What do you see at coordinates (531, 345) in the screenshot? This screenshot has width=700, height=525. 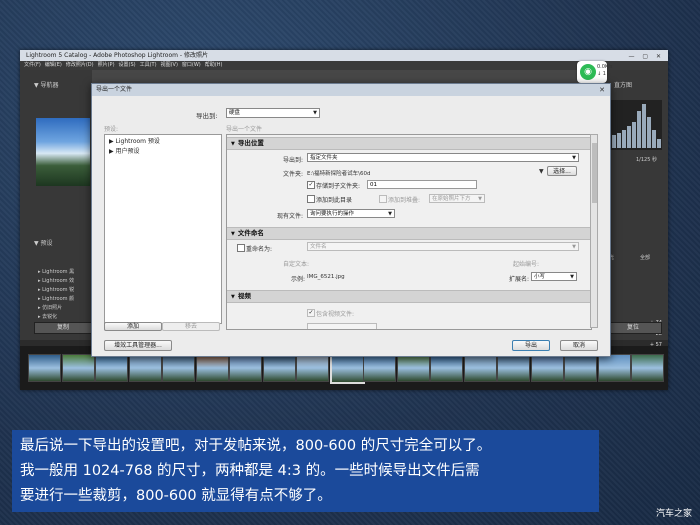 I see `export-button: 导出` at bounding box center [531, 345].